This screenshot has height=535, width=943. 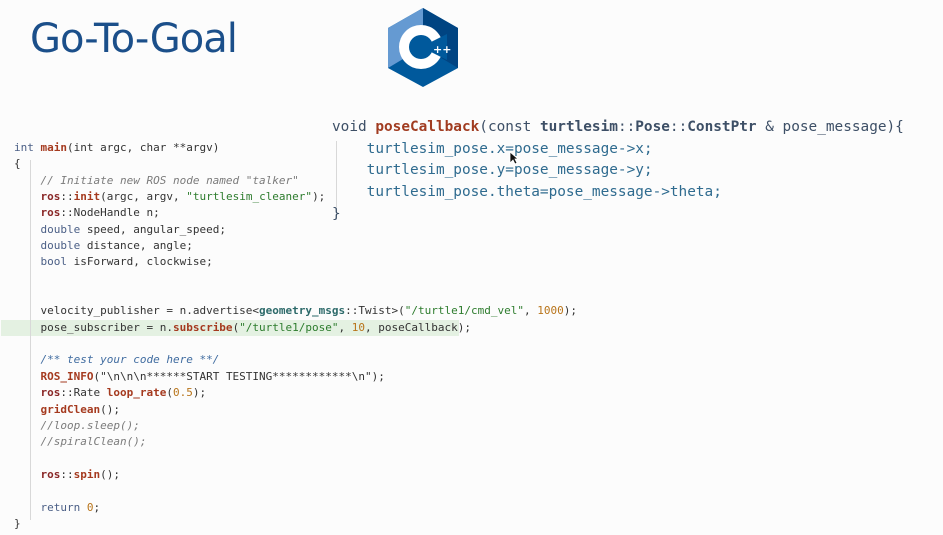 What do you see at coordinates (169, 180) in the screenshot?
I see `code-line: // Initiate new ROS node named "talker"` at bounding box center [169, 180].